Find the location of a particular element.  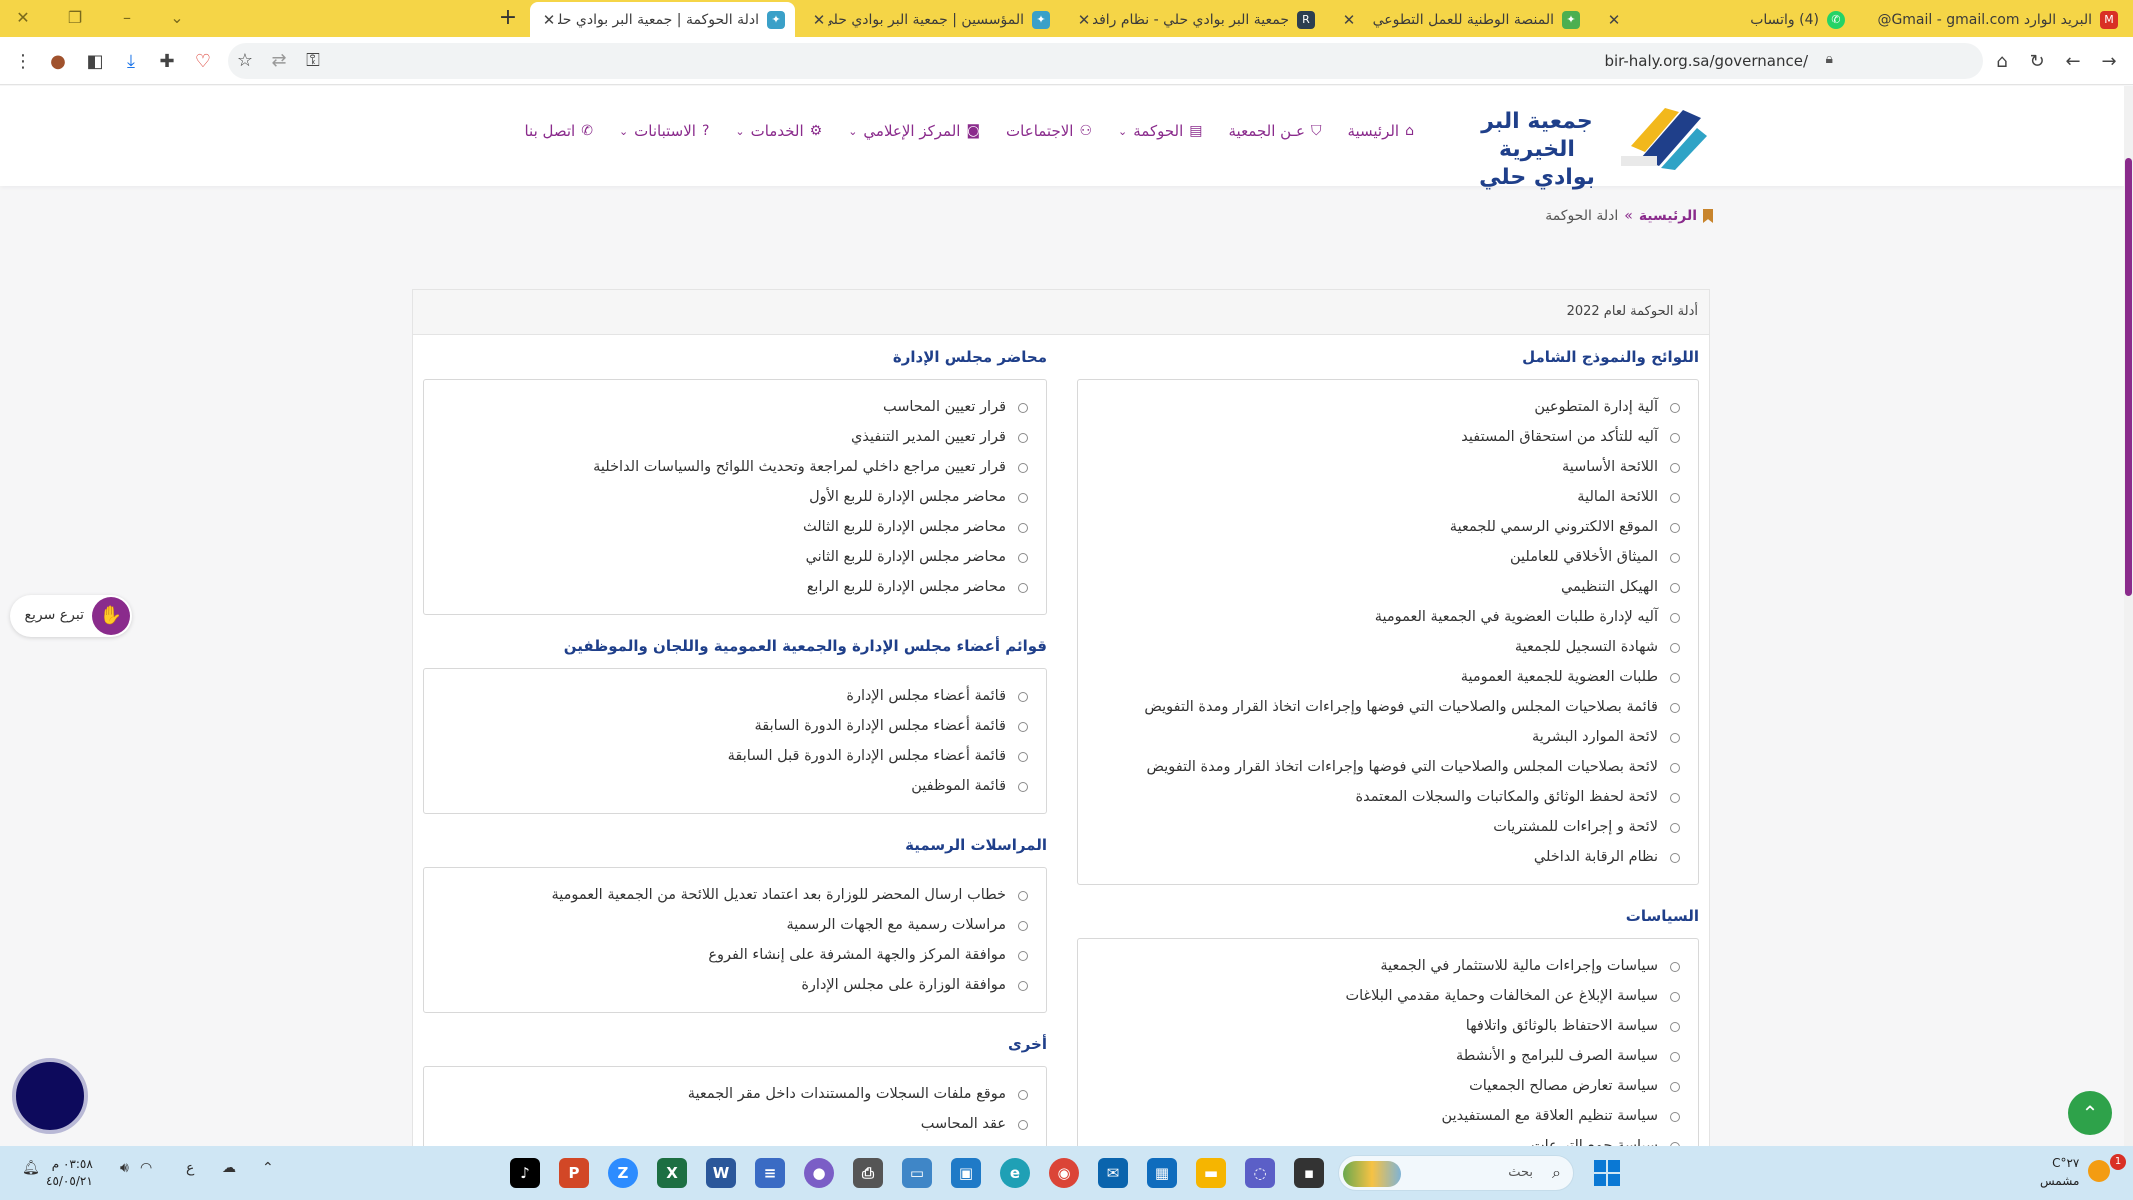

document-link: لائحة و إجراءات للمشتريات is located at coordinates (1388, 827).